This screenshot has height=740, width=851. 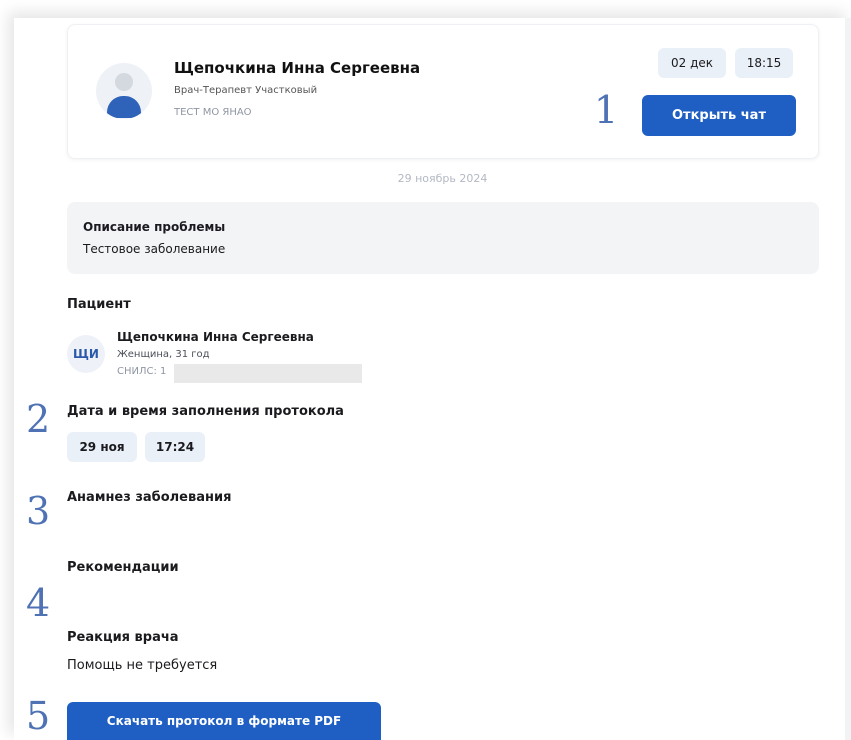 I want to click on download-pdf-button: Скачать протокол в формате PDF, so click(x=224, y=721).